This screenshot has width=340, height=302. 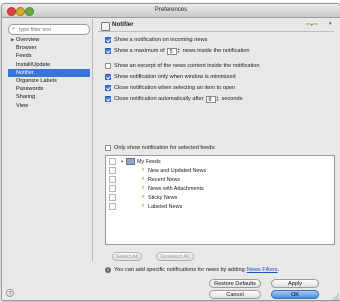 What do you see at coordinates (335, 296) in the screenshot?
I see `resize-grip-icon` at bounding box center [335, 296].